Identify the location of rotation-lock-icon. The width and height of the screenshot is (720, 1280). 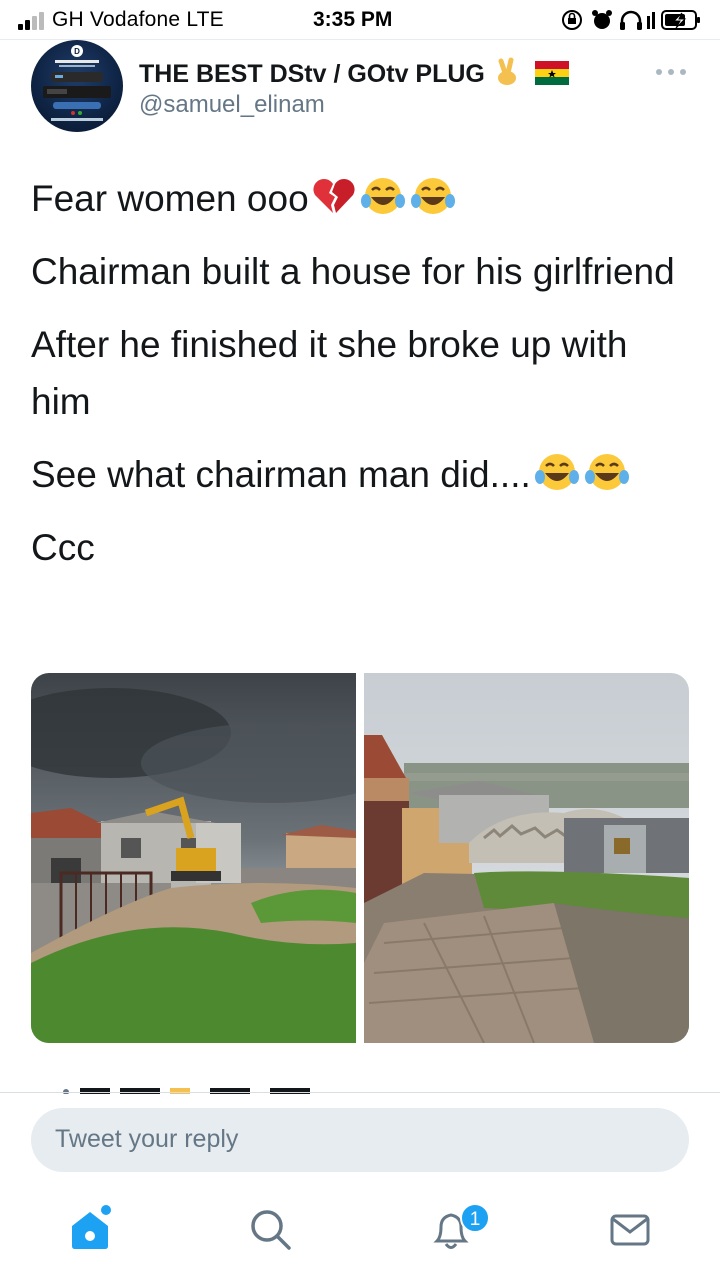
(572, 20).